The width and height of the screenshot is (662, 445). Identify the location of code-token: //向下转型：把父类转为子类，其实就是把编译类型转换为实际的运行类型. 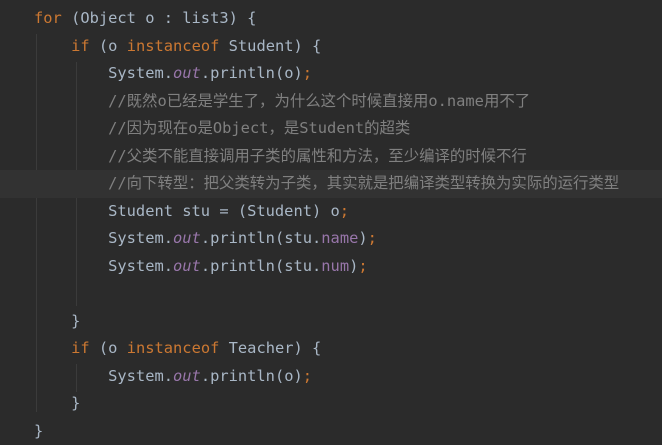
(326, 183).